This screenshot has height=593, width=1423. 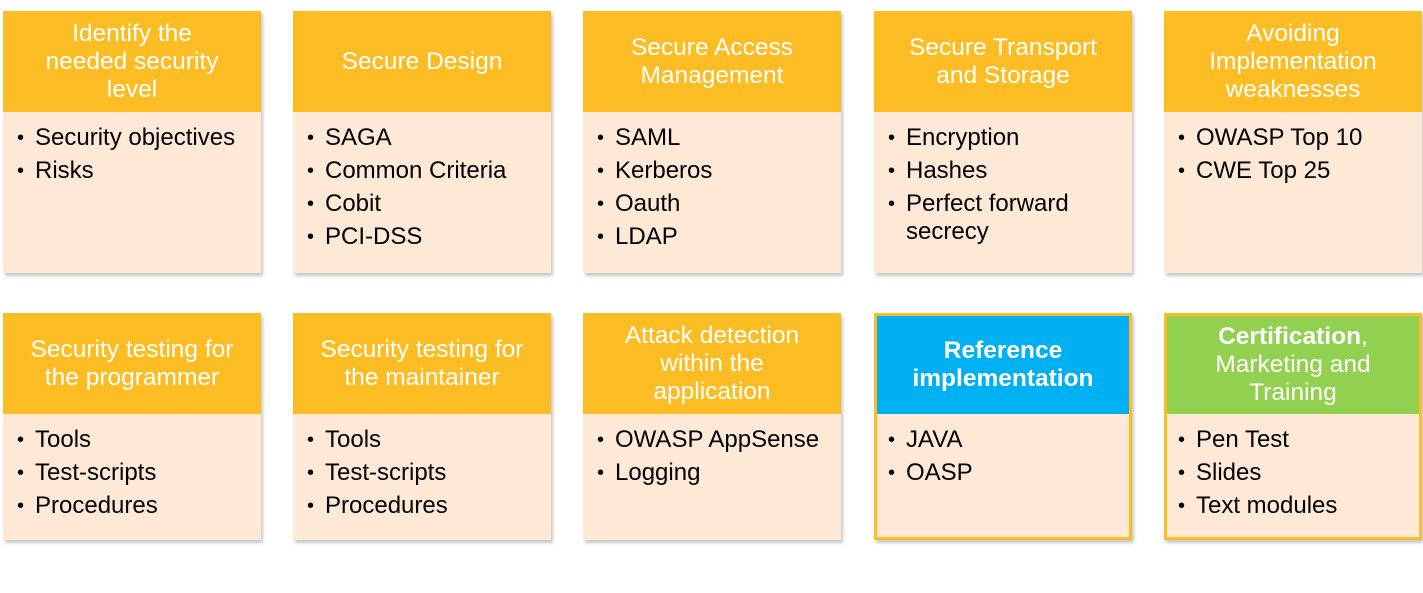 I want to click on bullet-list: OWASP Top 10 CWE Top 25, so click(x=1296, y=154).